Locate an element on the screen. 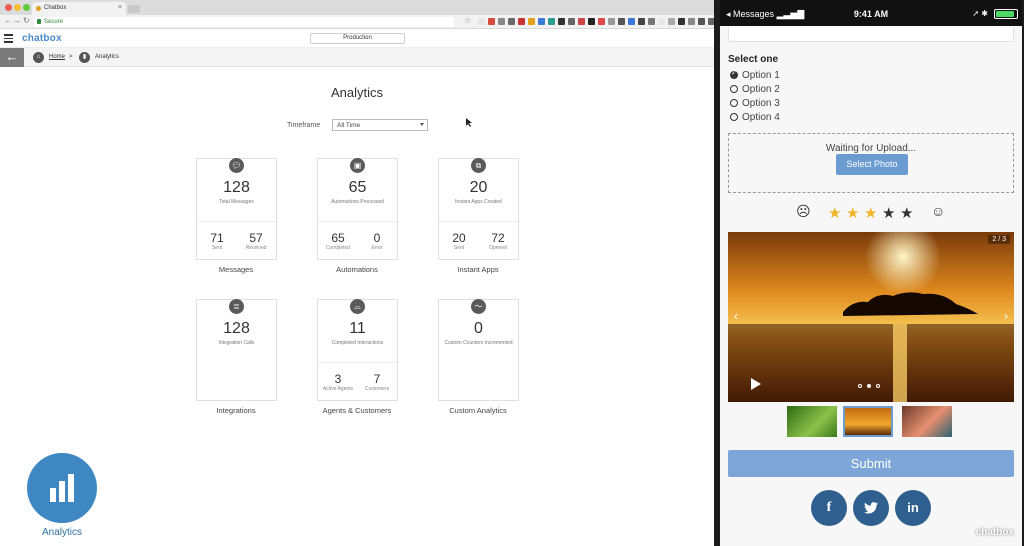  card-title: Messages is located at coordinates (236, 269).